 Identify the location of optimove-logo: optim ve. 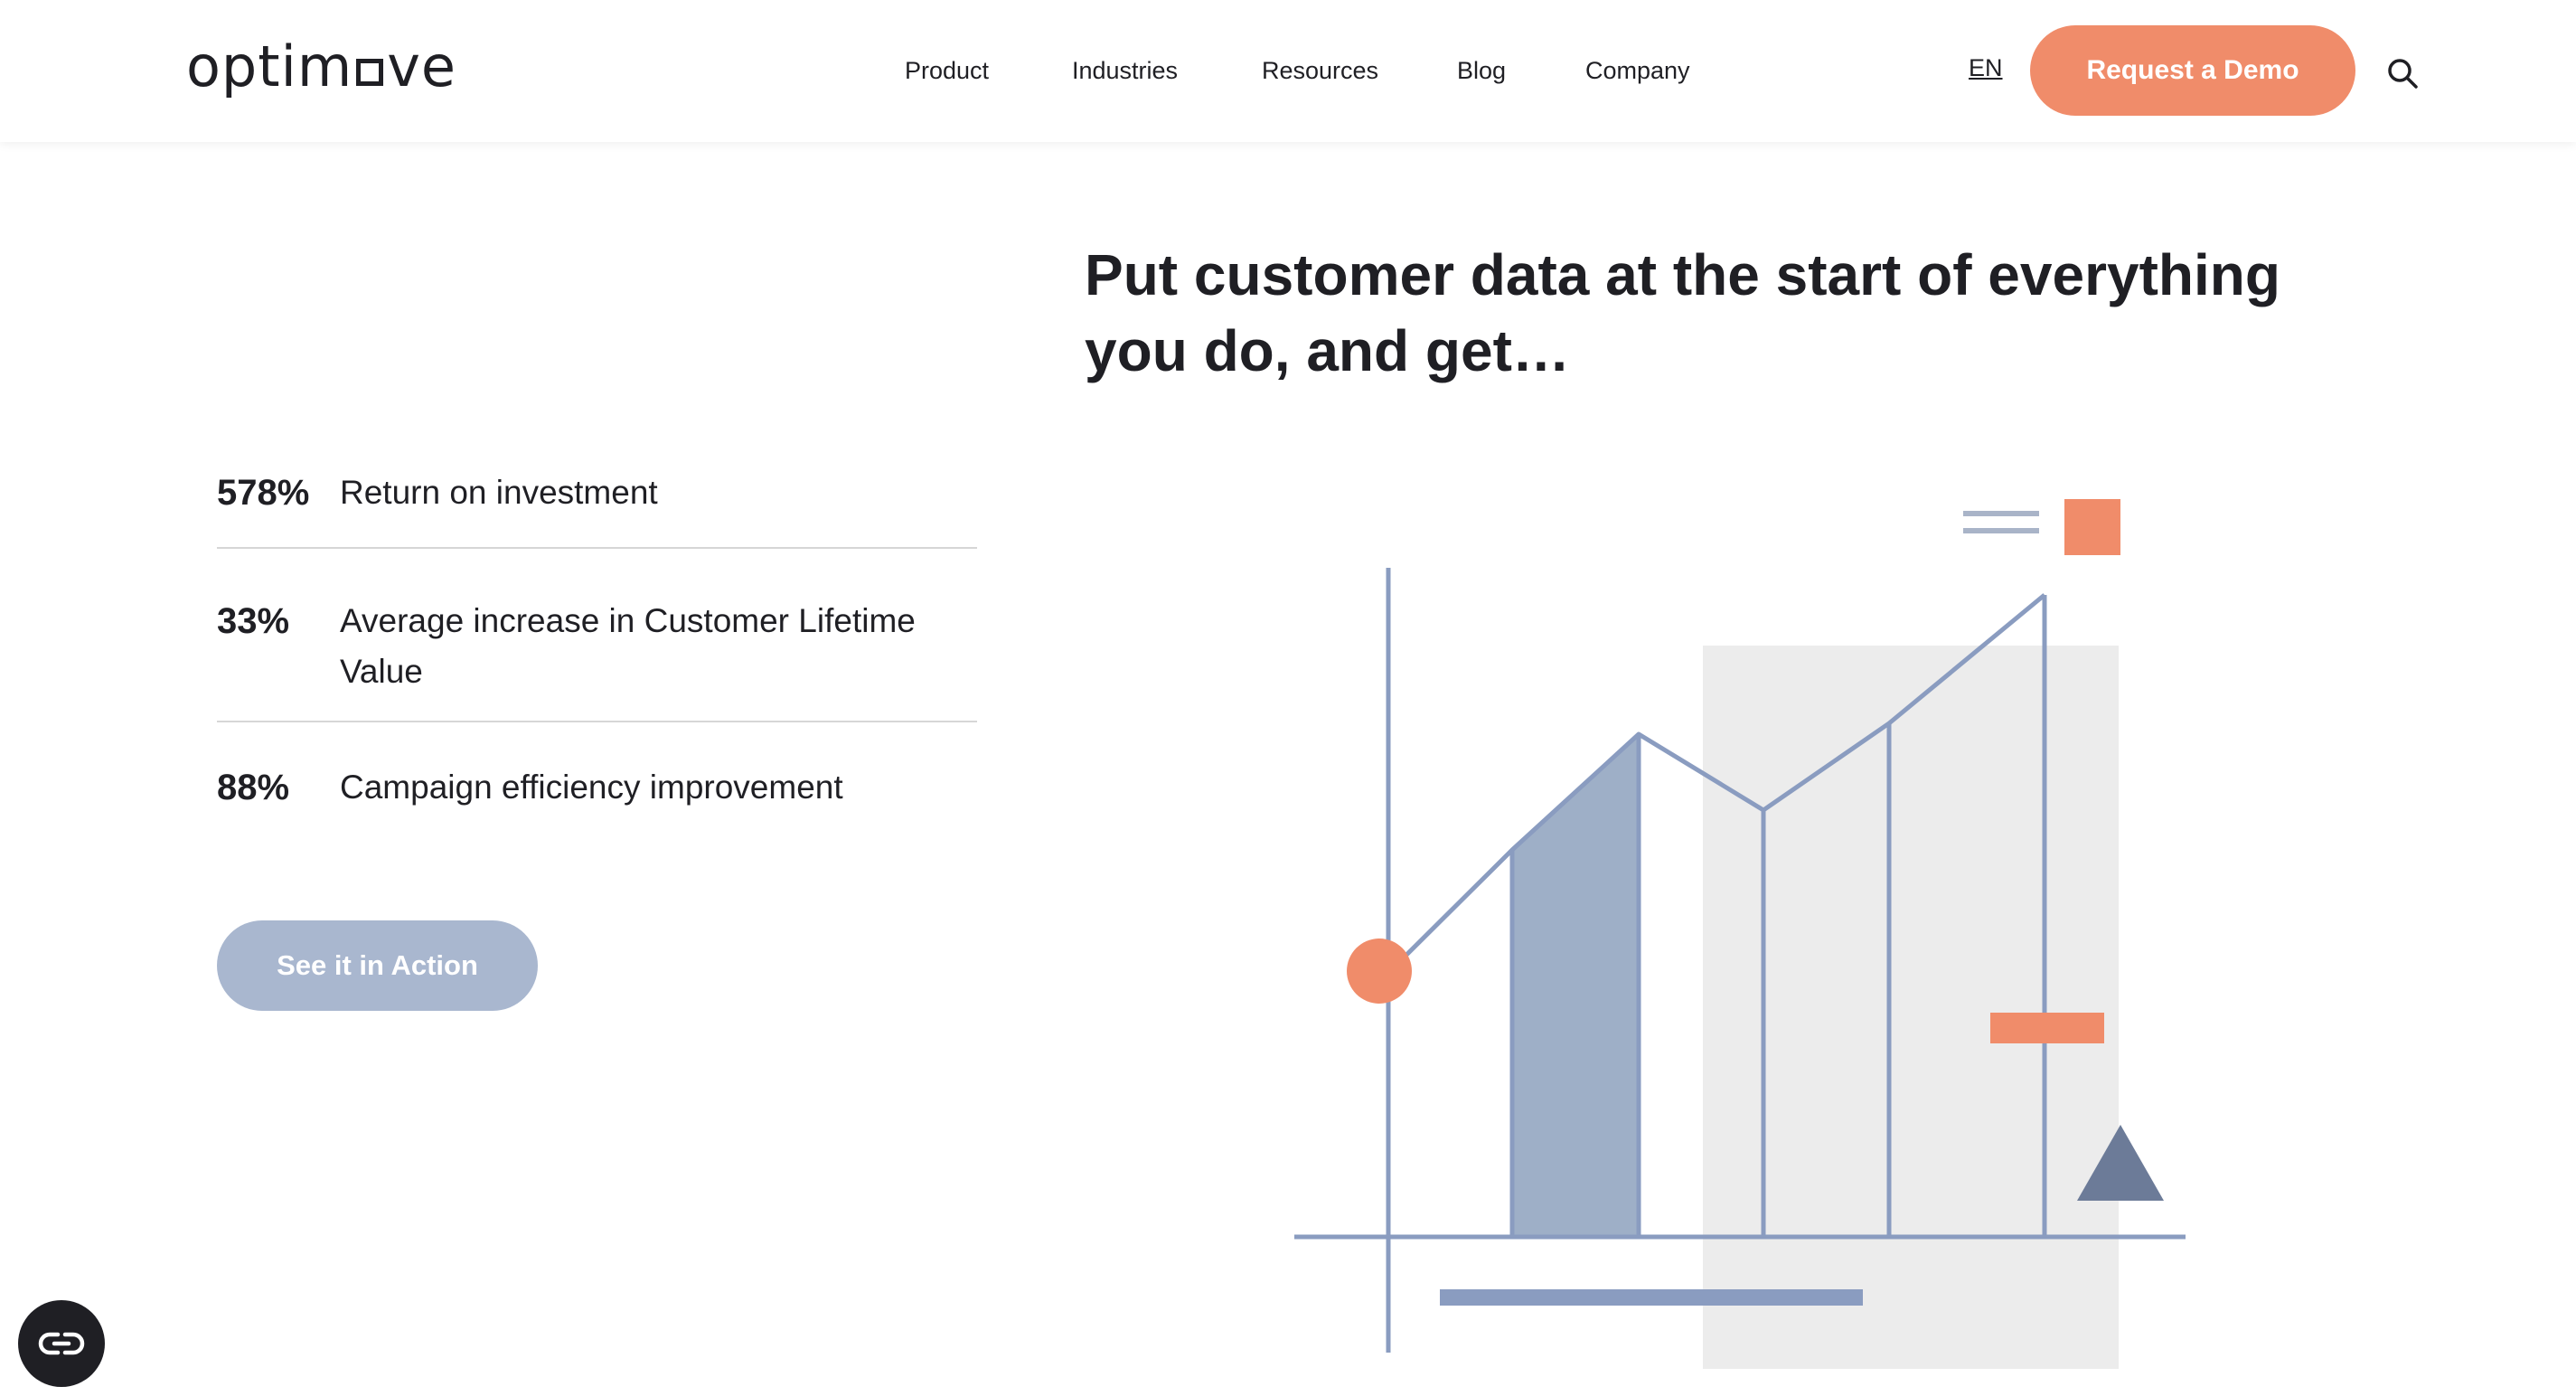
(322, 66).